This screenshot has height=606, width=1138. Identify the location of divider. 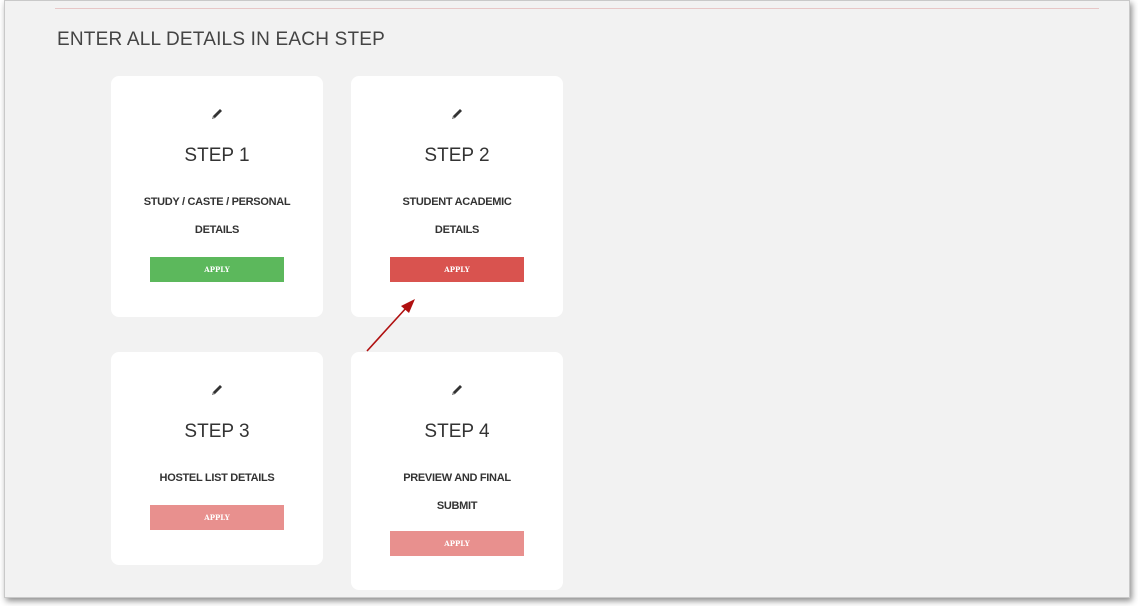
(577, 8).